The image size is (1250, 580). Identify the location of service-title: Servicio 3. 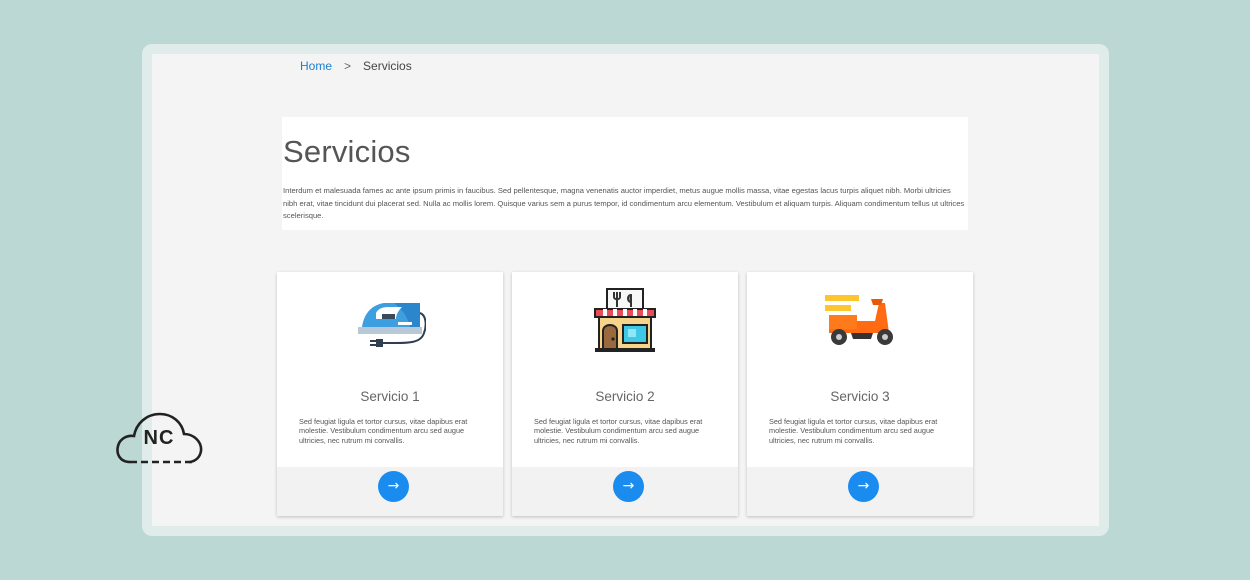
(860, 396).